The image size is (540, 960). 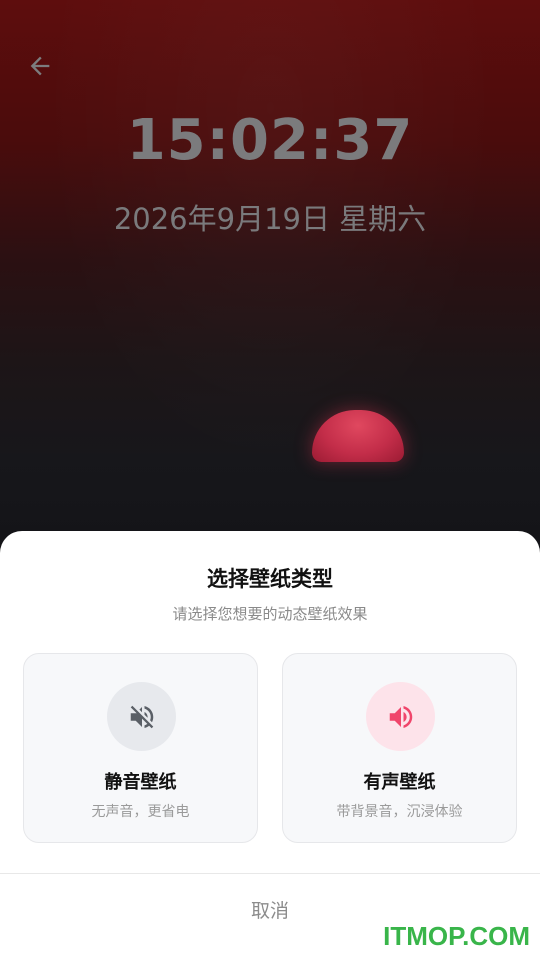 What do you see at coordinates (140, 782) in the screenshot?
I see `silent-option-label: 静音壁纸` at bounding box center [140, 782].